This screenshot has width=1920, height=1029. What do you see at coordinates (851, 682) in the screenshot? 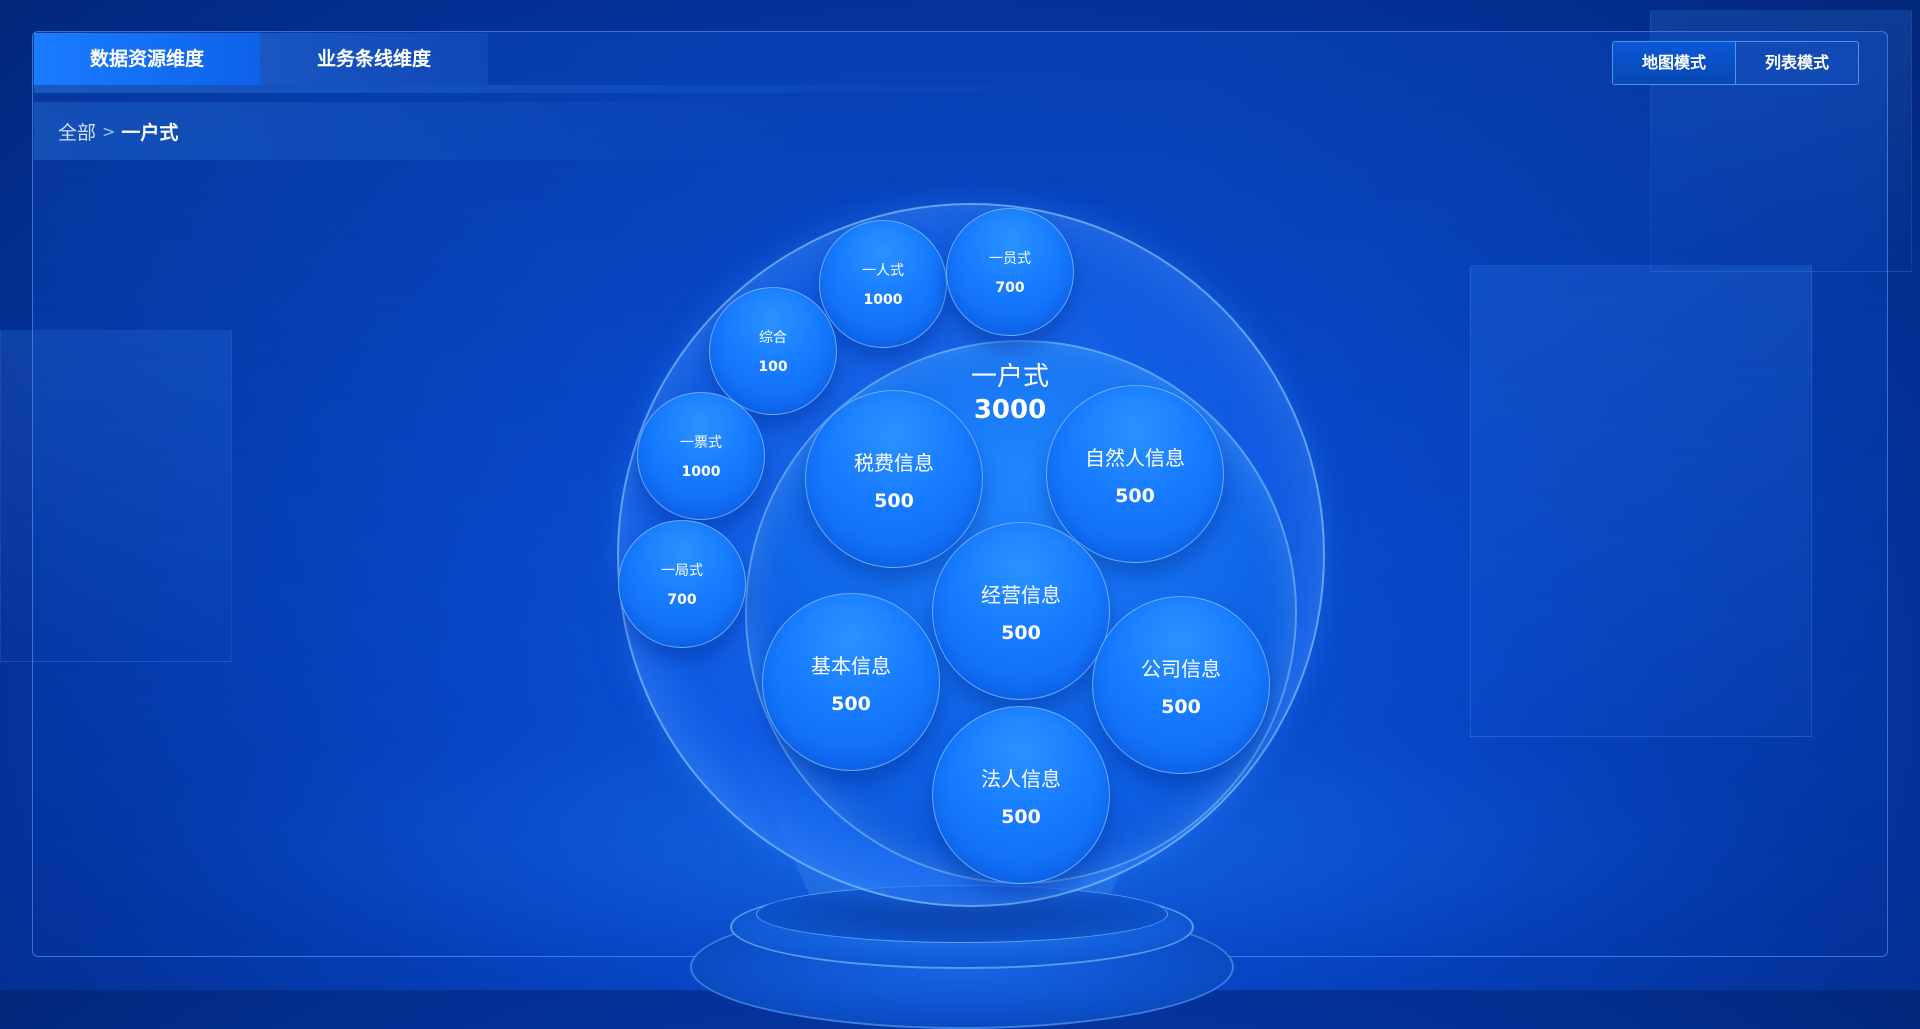
I see `bubble-basic-info: 基本信息 500` at bounding box center [851, 682].